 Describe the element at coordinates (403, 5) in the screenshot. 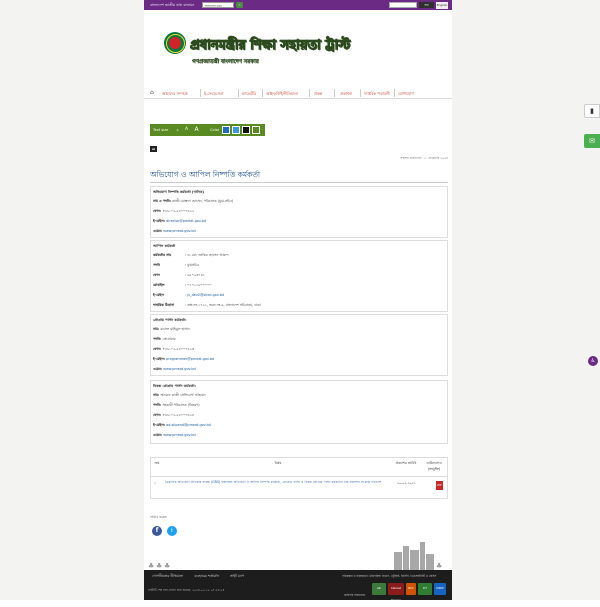

I see `search-input` at that location.